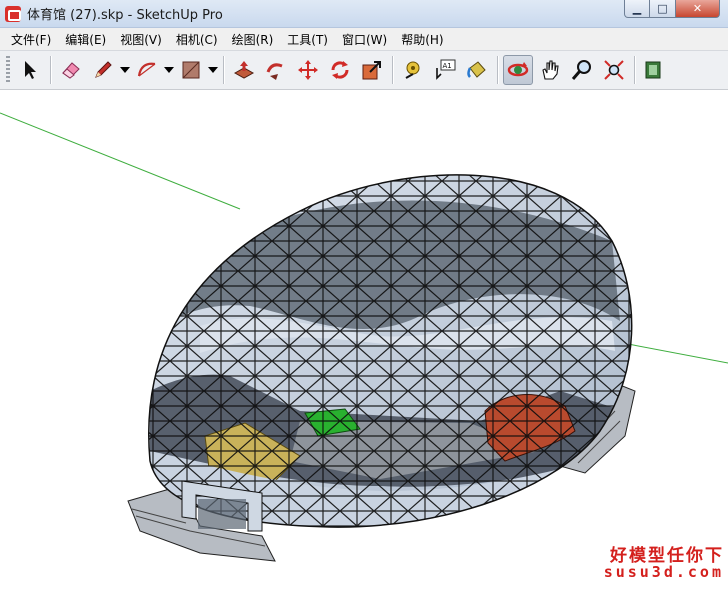 The width and height of the screenshot is (728, 589). I want to click on rotate-icon, so click(340, 70).